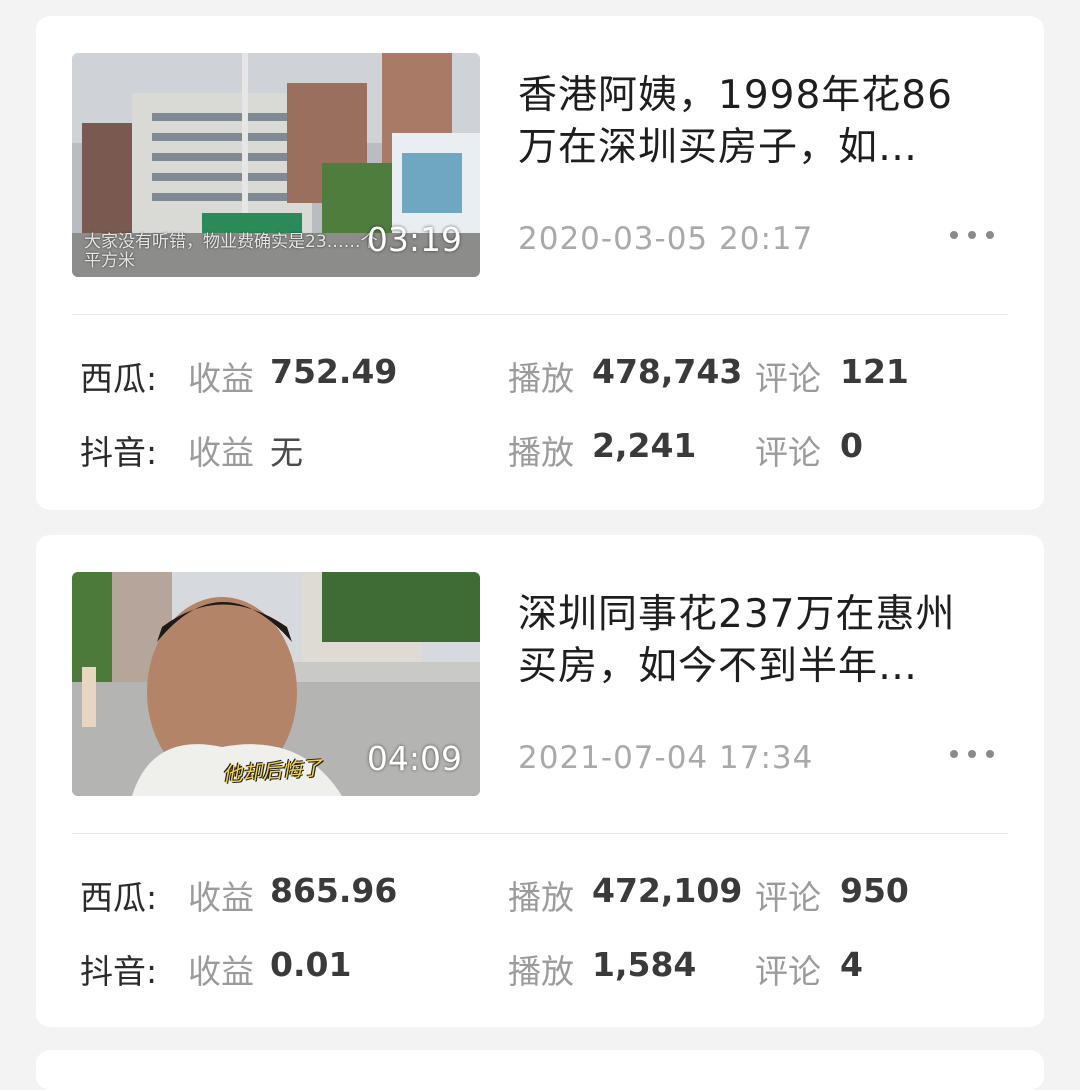 Image resolution: width=1080 pixels, height=1090 pixels. I want to click on income-value: 752.49, so click(334, 371).